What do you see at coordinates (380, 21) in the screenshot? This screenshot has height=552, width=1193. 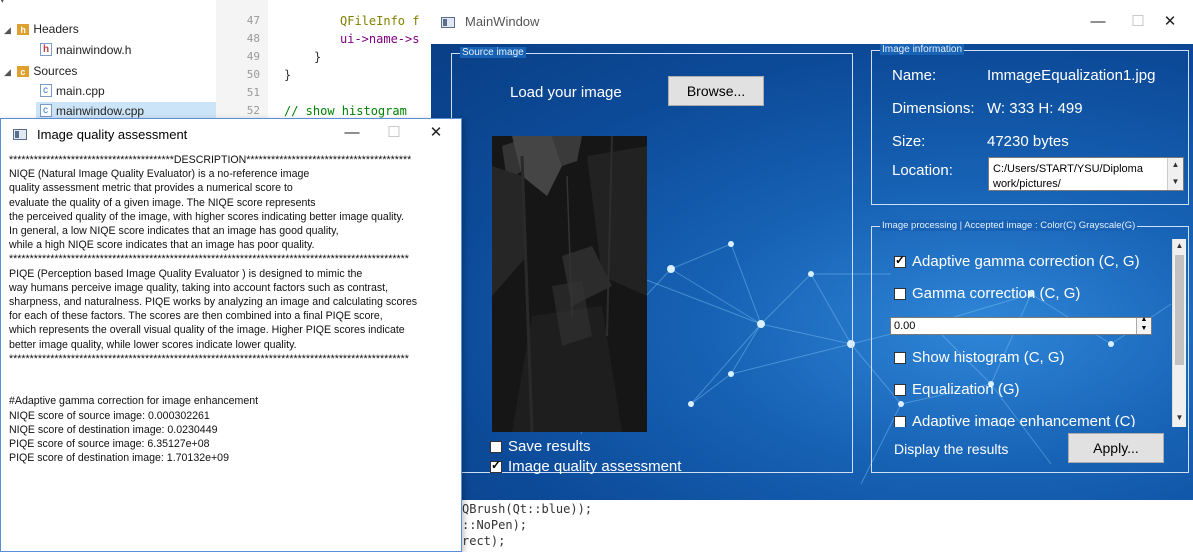 I see `code-line: QFileInfo f` at bounding box center [380, 21].